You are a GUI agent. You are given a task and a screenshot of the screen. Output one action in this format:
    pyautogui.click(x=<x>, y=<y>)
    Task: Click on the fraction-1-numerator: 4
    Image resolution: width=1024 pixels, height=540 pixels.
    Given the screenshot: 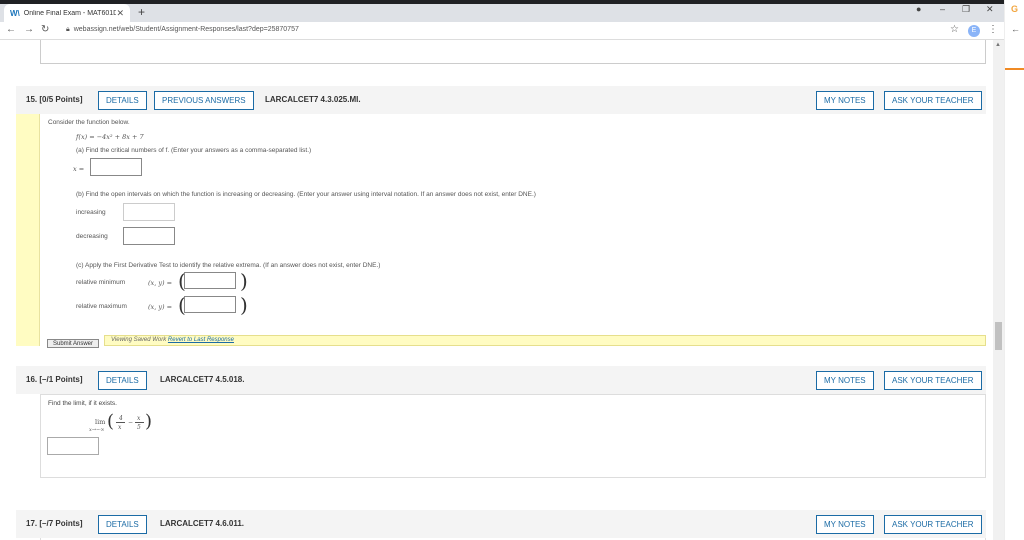 What is the action you would take?
    pyautogui.click(x=121, y=418)
    